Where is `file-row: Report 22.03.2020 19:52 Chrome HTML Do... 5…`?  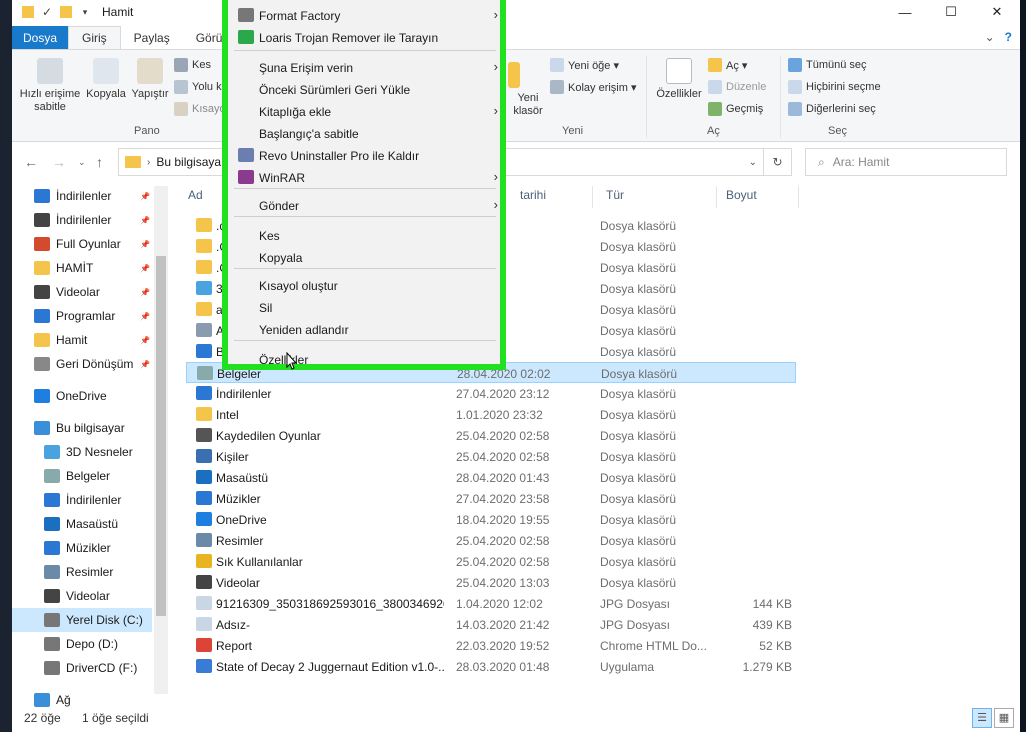
file-row: Report 22.03.2020 19:52 Chrome HTML Do... 5… is located at coordinates (491, 645).